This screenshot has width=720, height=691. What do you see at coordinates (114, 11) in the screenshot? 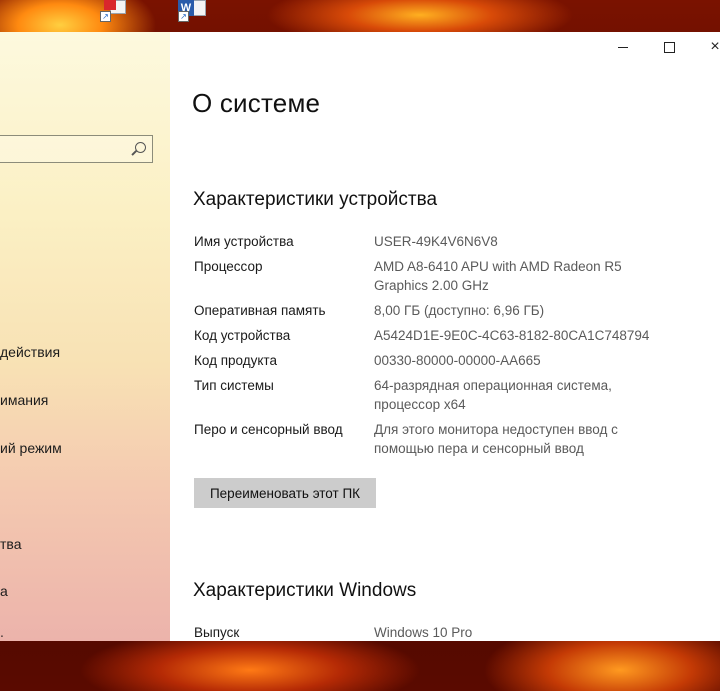
I see `pdf-shortcut-icon: ↗` at bounding box center [114, 11].